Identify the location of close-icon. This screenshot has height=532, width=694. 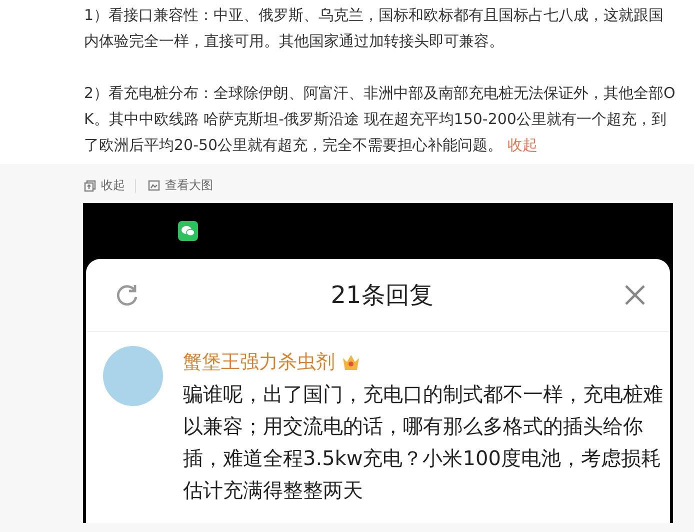
(635, 295).